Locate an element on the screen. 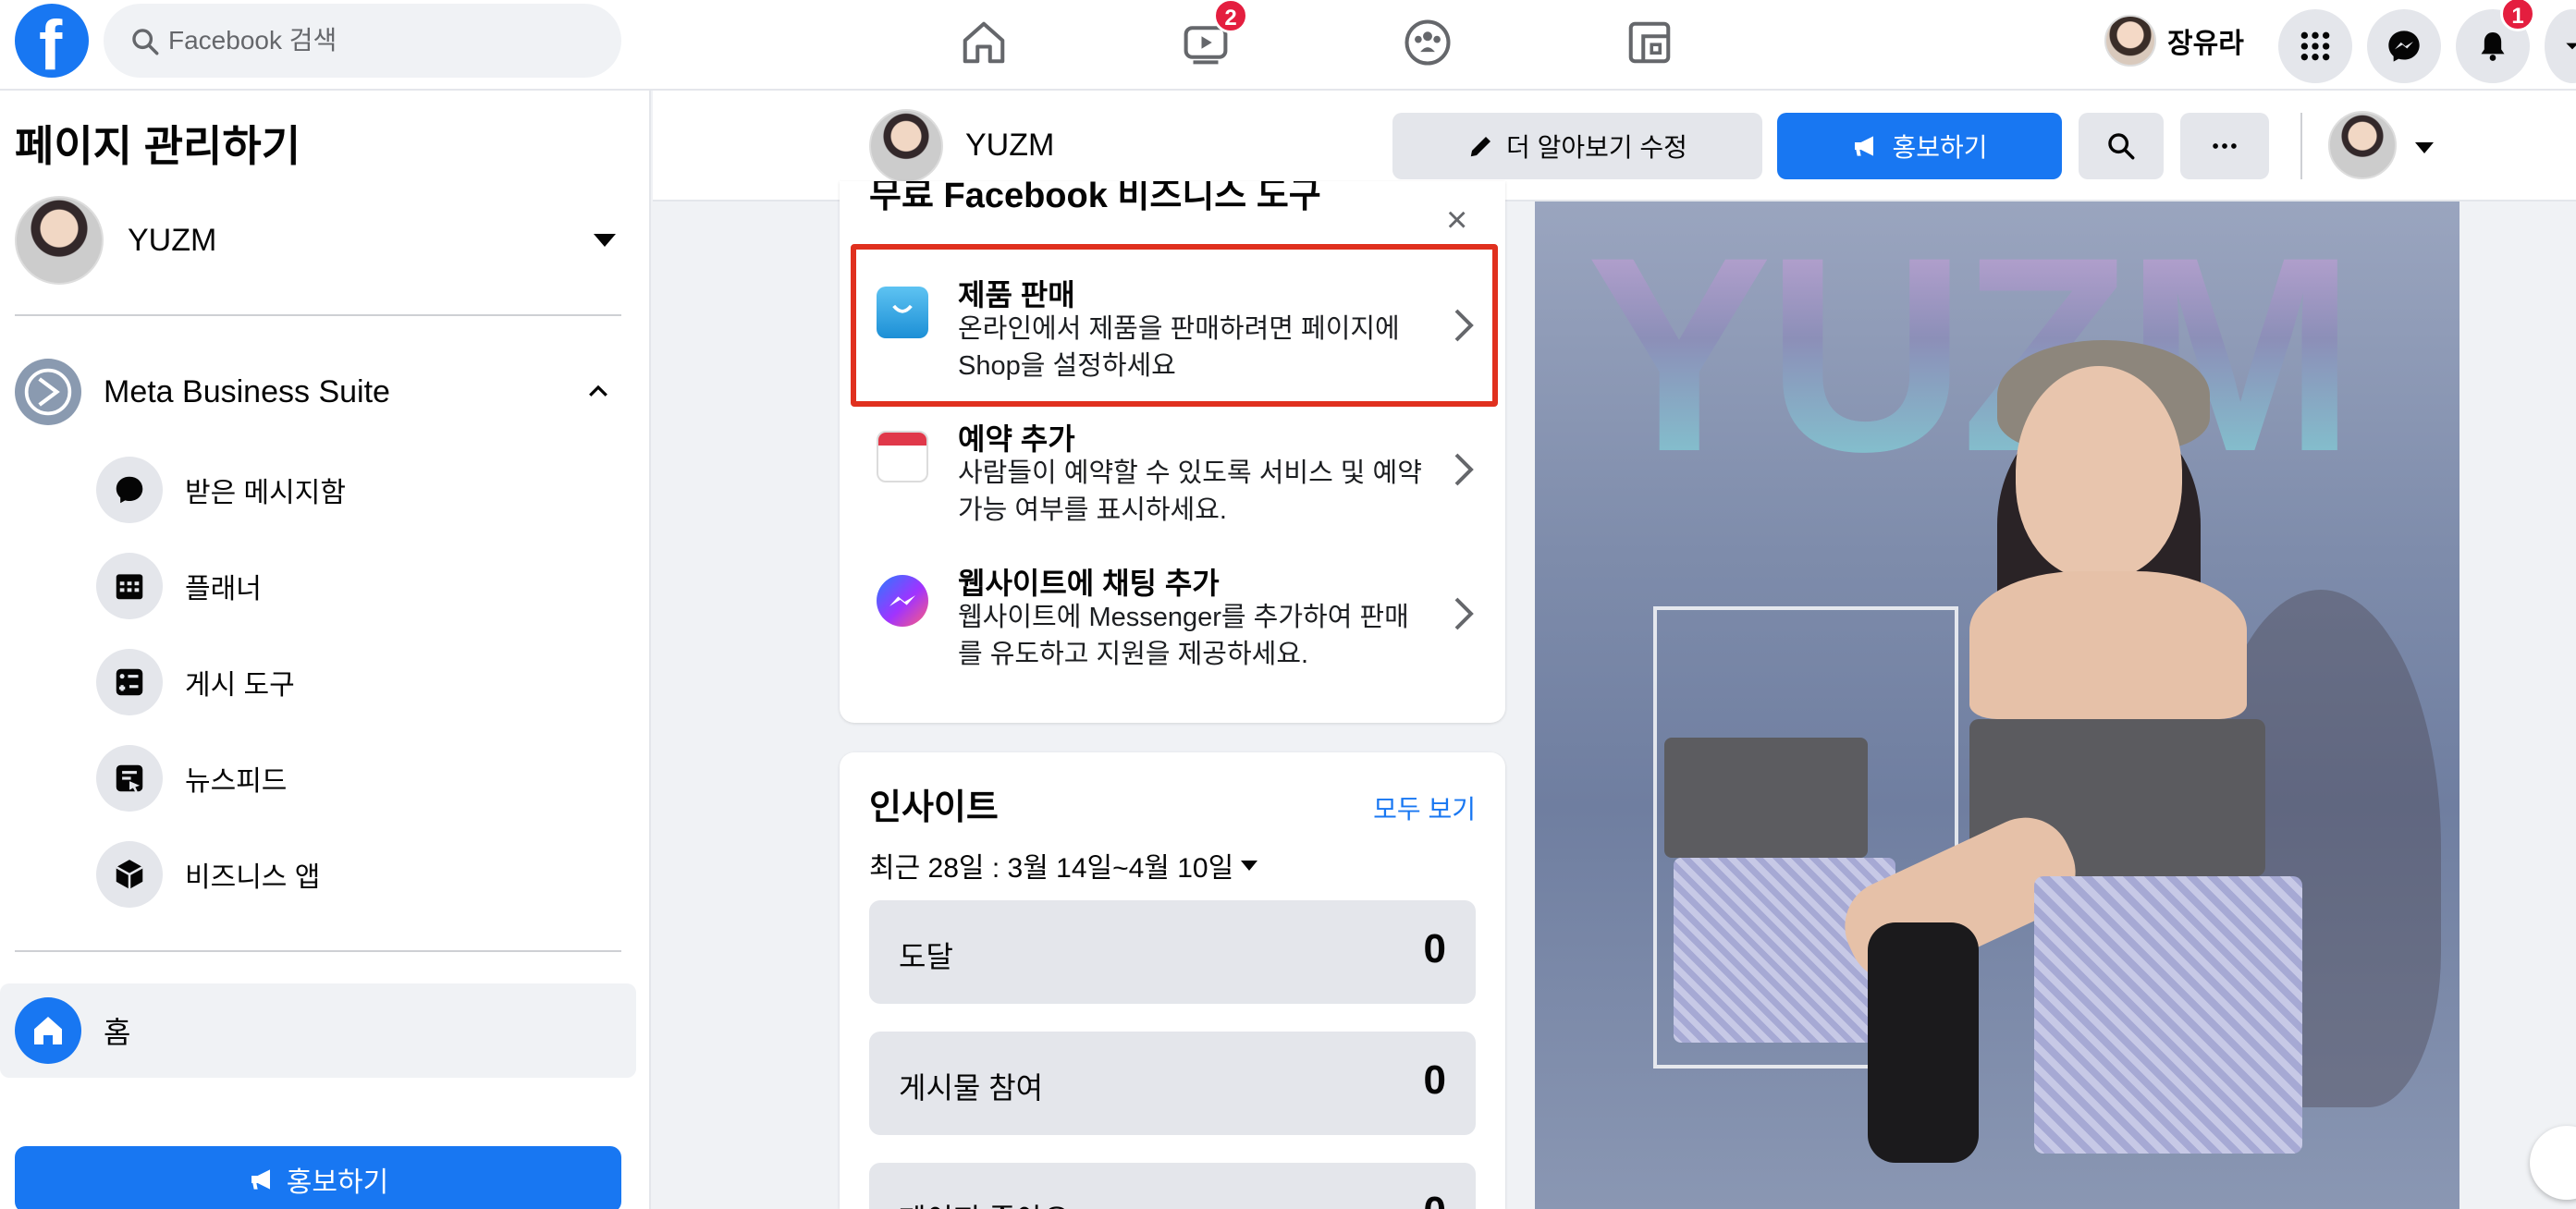  profile-chip: 장유라 is located at coordinates (2174, 40).